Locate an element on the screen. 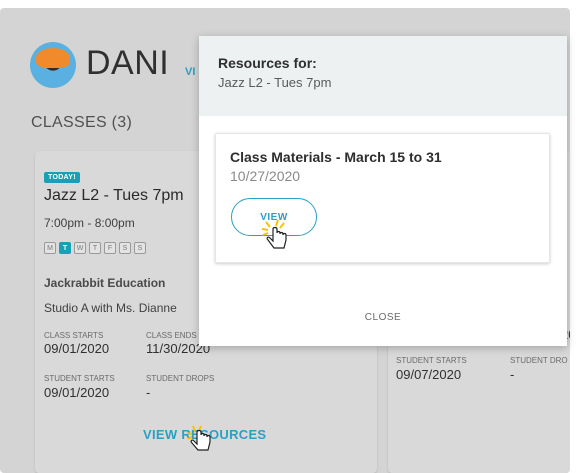 This screenshot has height=473, width=580. student-name: DANI is located at coordinates (128, 63).